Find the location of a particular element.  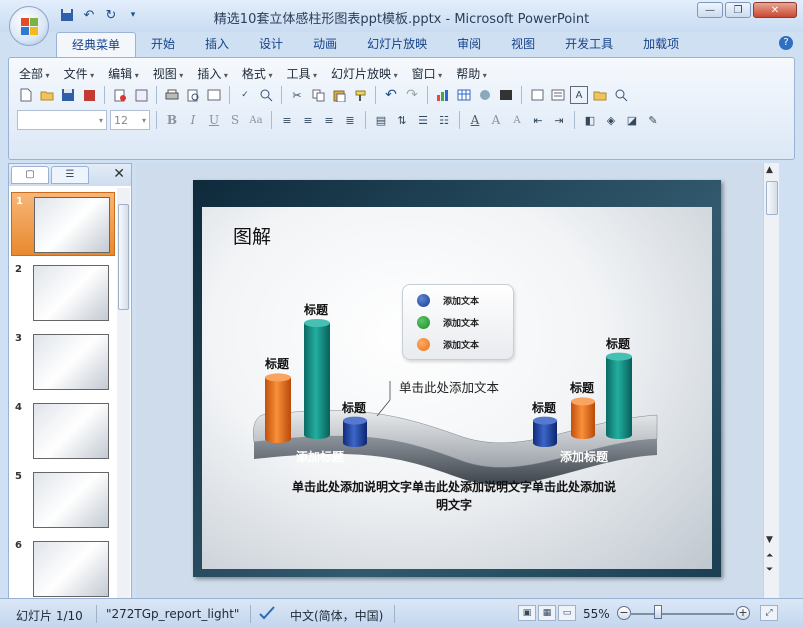

menu-item: 视图 is located at coordinates (175, 73).